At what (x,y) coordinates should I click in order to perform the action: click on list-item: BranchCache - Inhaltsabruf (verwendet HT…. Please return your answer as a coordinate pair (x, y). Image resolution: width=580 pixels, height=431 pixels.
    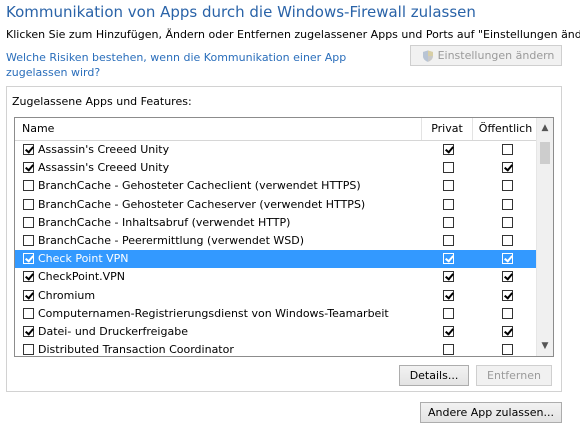
    Looking at the image, I should click on (276, 223).